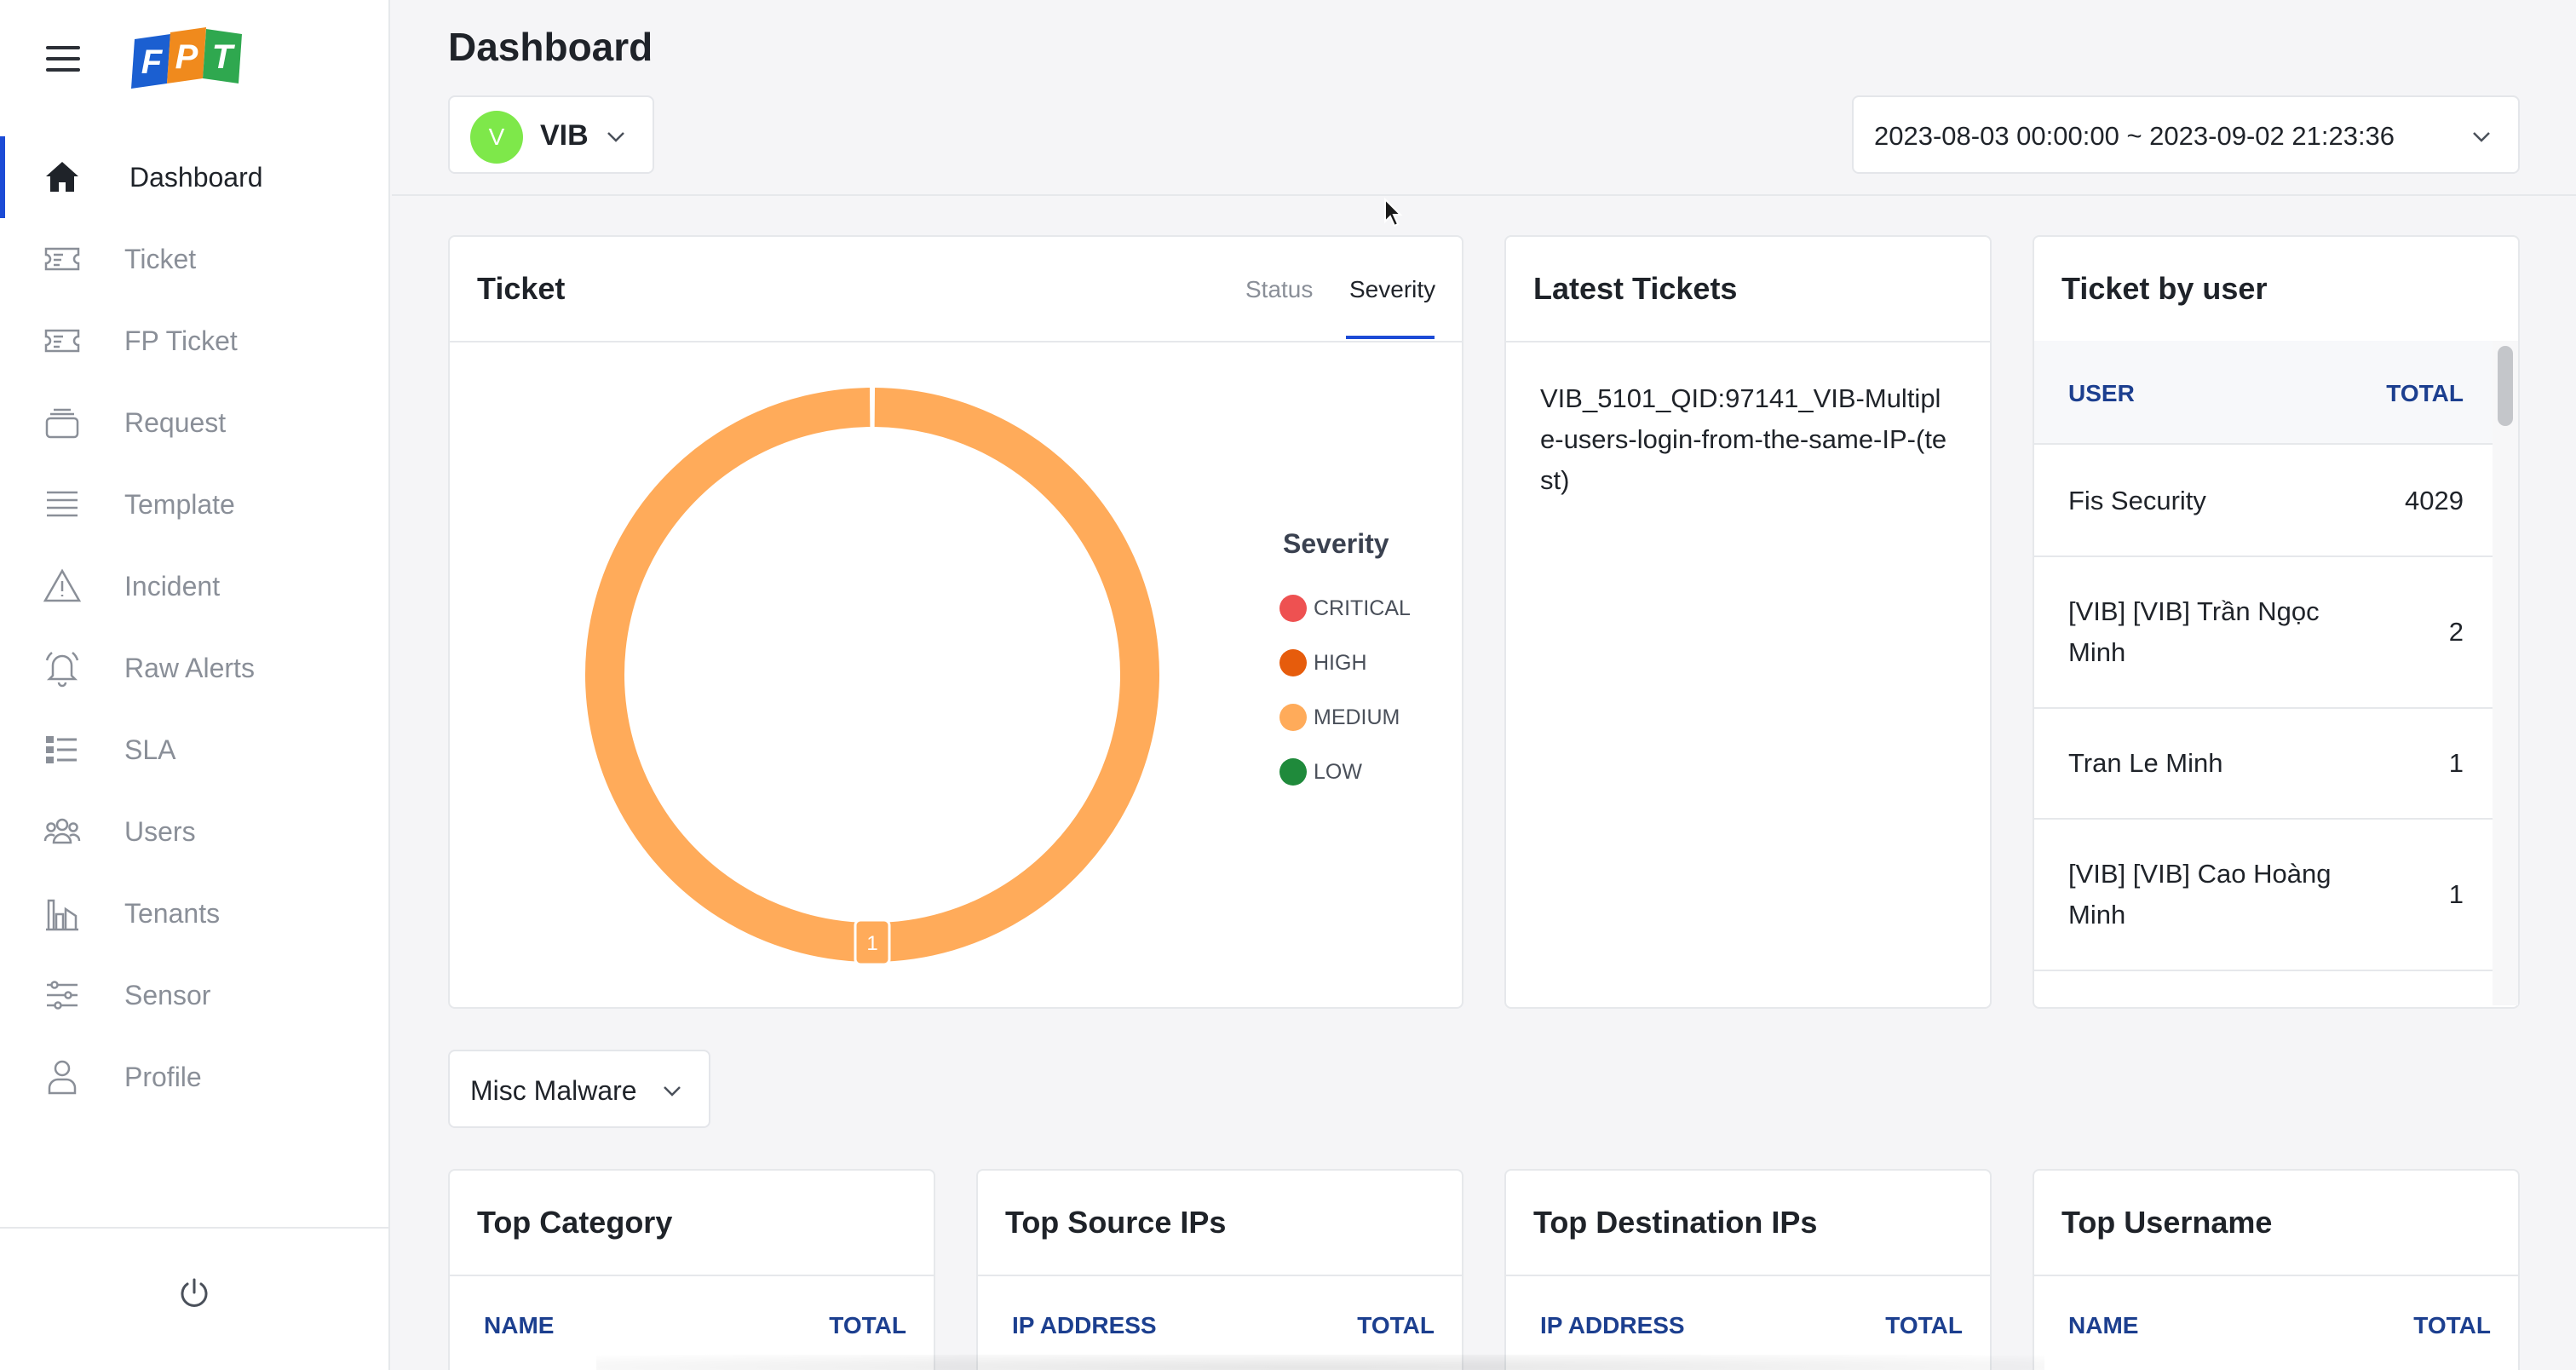 The width and height of the screenshot is (2576, 1370). What do you see at coordinates (2102, 393) in the screenshot?
I see `column-header-user: USER` at bounding box center [2102, 393].